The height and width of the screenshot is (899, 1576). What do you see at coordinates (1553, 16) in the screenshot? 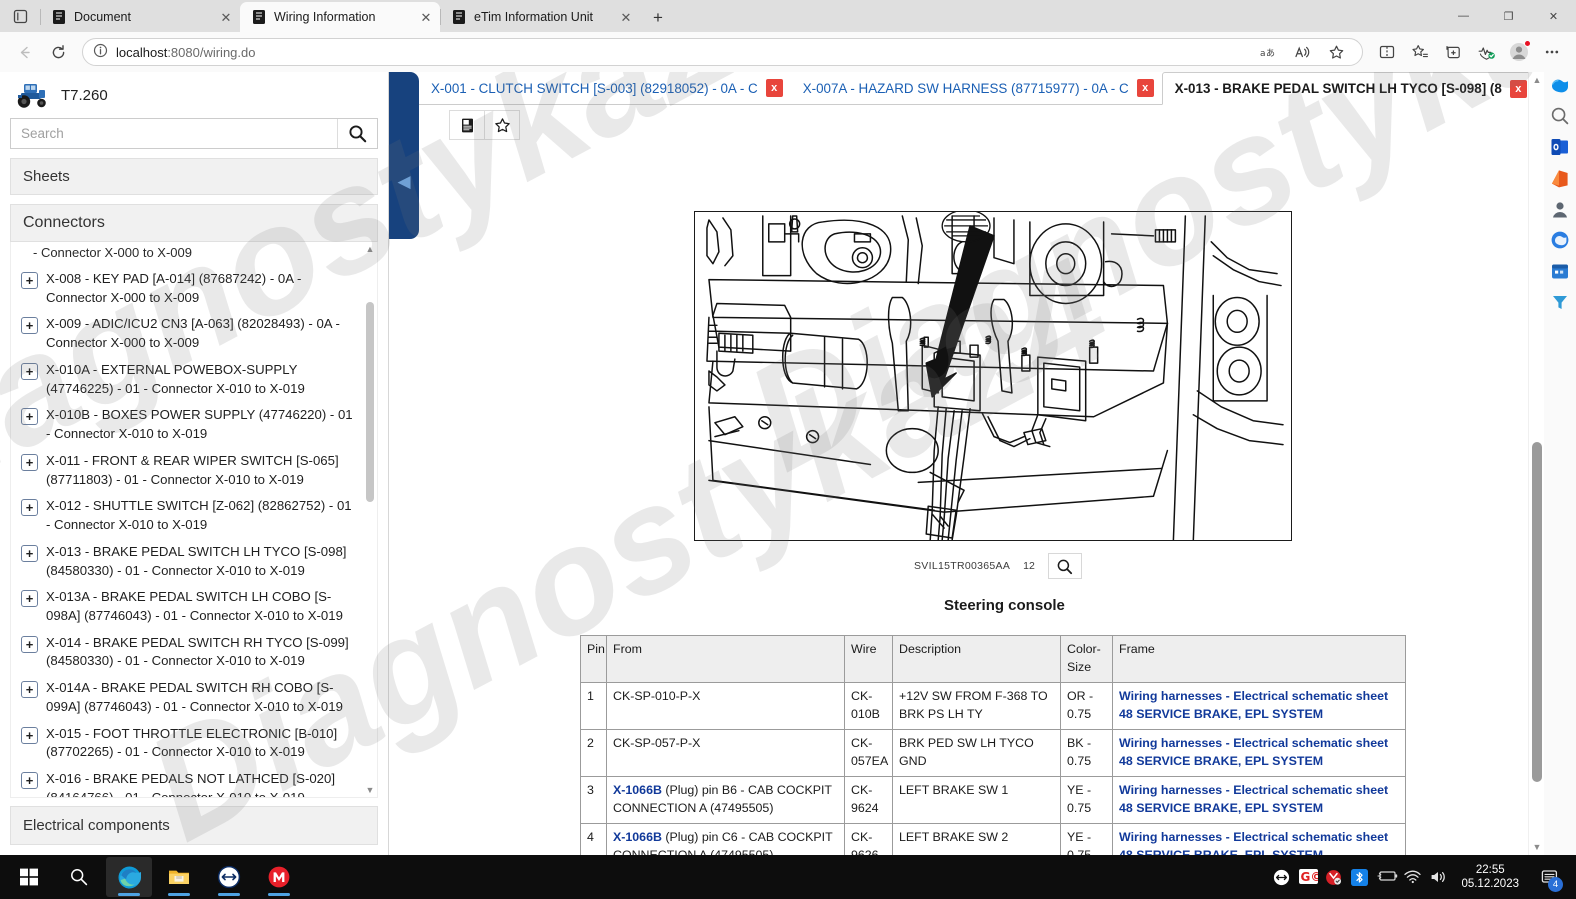
I see `close-window-button: ✕` at bounding box center [1553, 16].